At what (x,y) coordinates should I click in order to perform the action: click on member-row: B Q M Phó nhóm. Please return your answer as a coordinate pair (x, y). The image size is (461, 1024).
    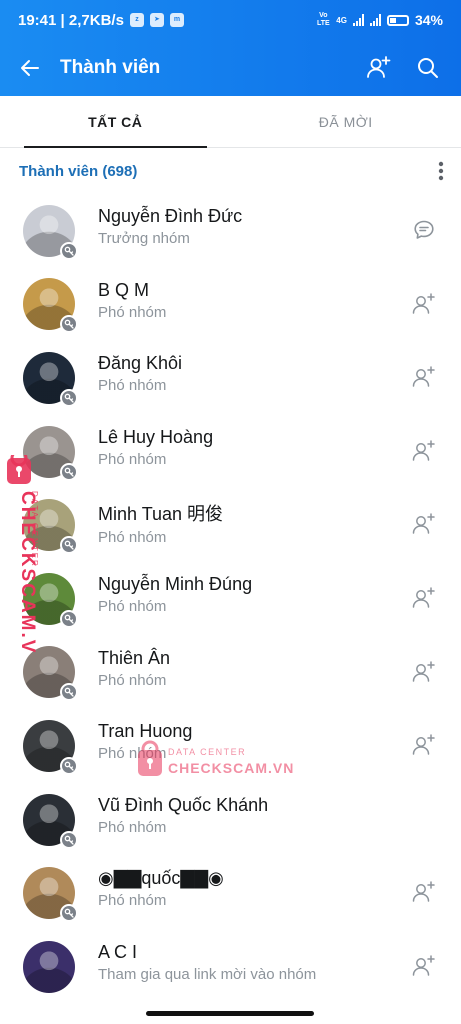
    Looking at the image, I should click on (230, 305).